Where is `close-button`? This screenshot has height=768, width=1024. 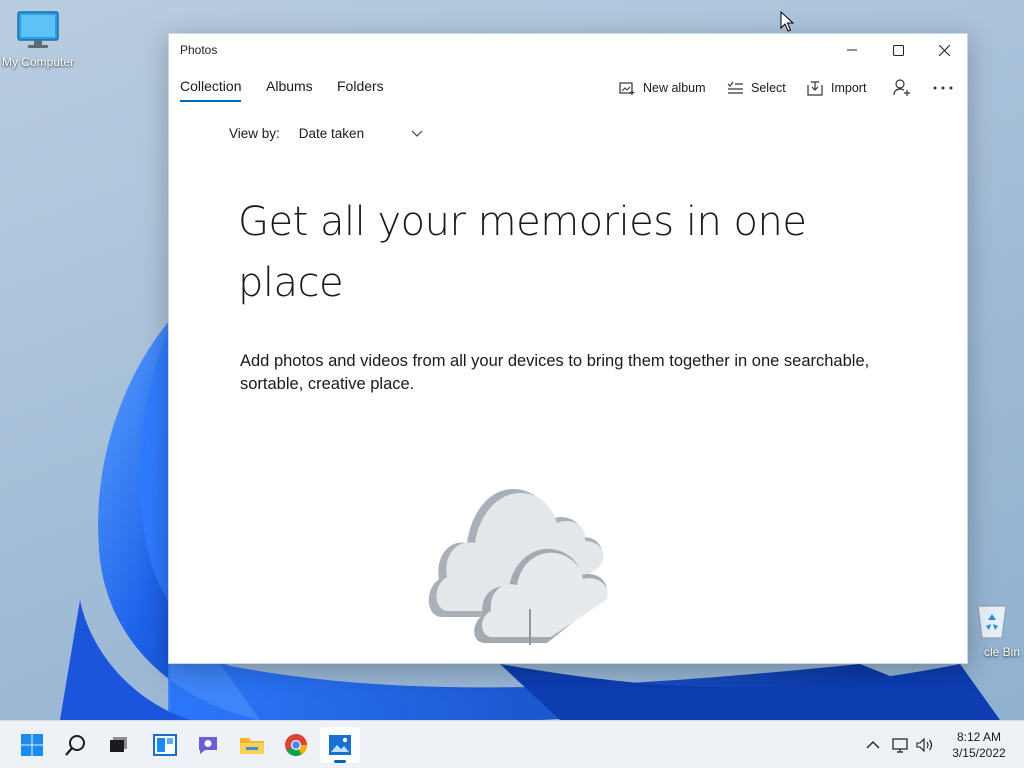 close-button is located at coordinates (944, 50).